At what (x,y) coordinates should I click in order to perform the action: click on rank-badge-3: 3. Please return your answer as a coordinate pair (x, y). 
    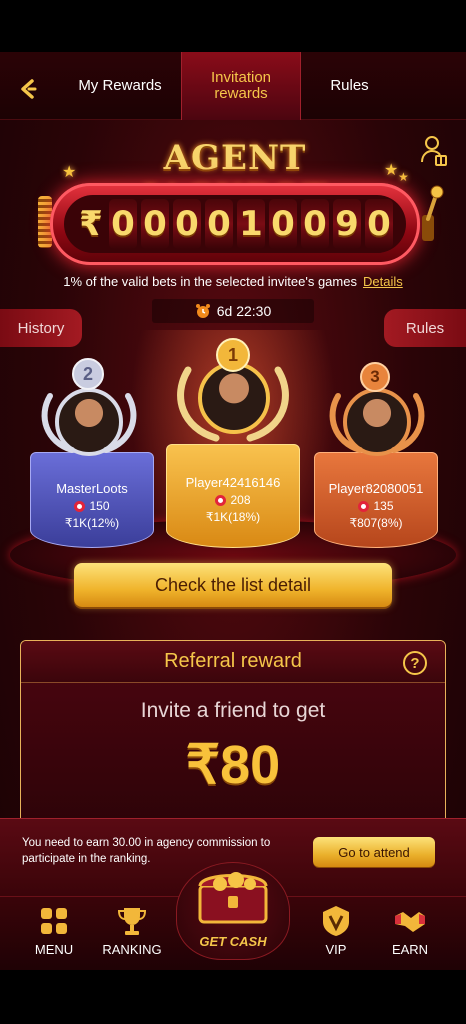
    Looking at the image, I should click on (375, 377).